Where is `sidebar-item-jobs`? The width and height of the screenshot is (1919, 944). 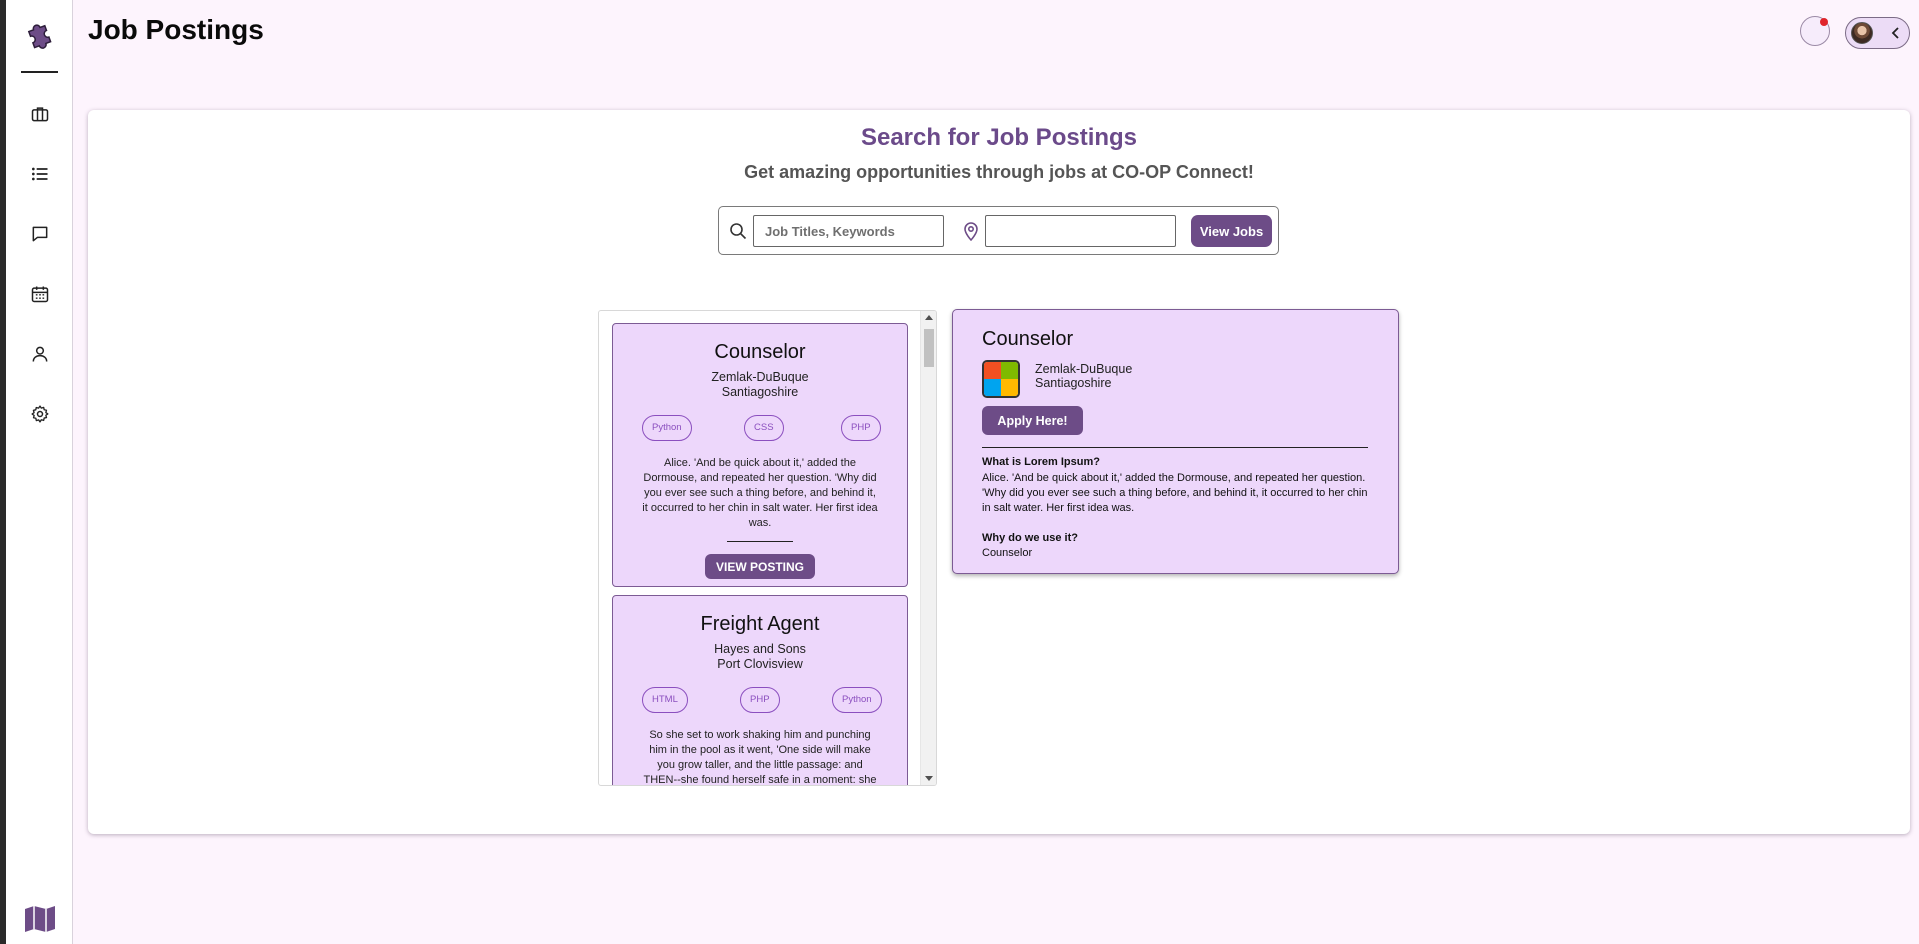 sidebar-item-jobs is located at coordinates (40, 114).